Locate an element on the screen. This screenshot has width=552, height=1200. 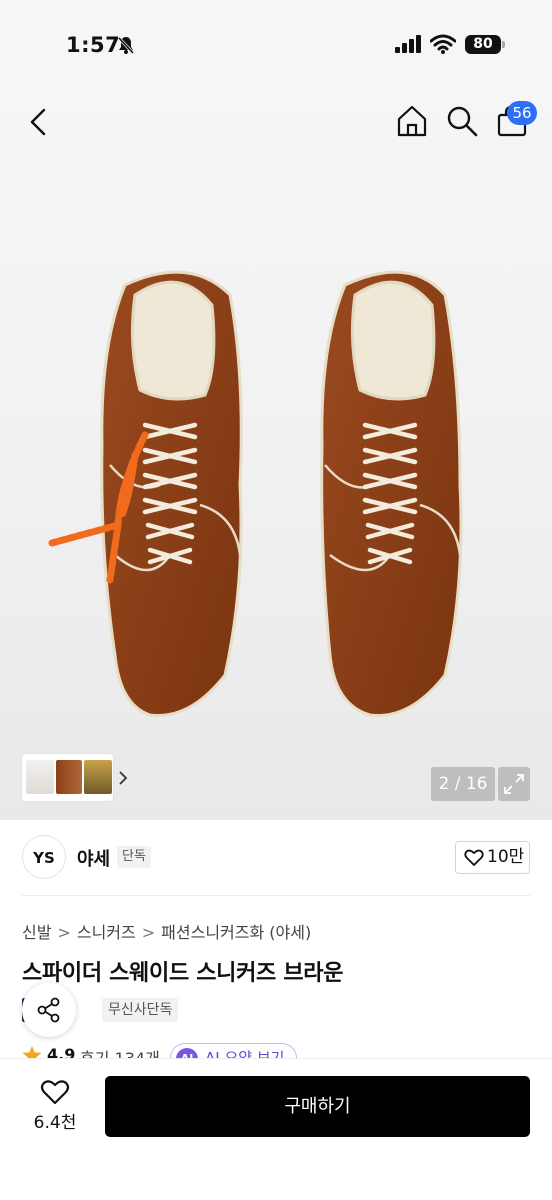
battery-indicator: 80 is located at coordinates (483, 44).